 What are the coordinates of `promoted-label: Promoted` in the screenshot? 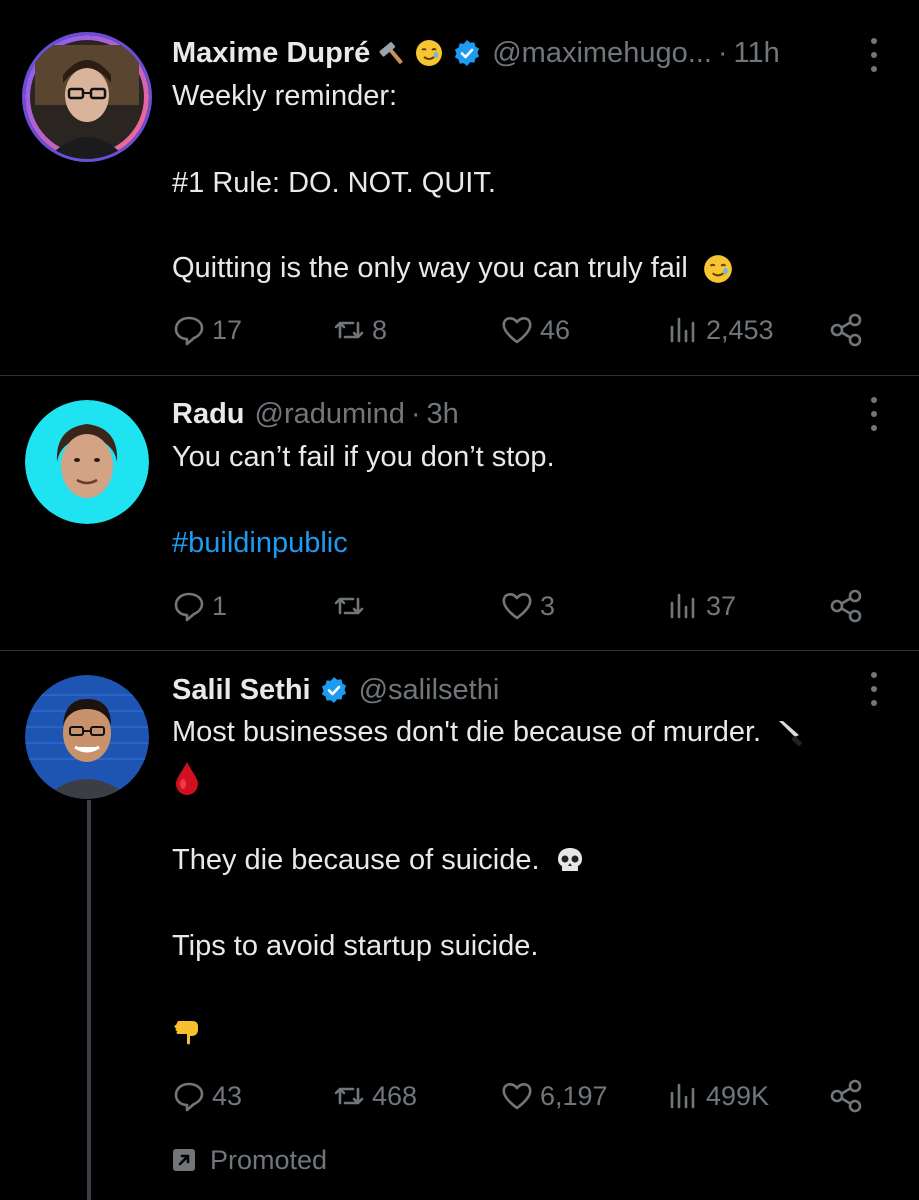 It's located at (249, 1160).